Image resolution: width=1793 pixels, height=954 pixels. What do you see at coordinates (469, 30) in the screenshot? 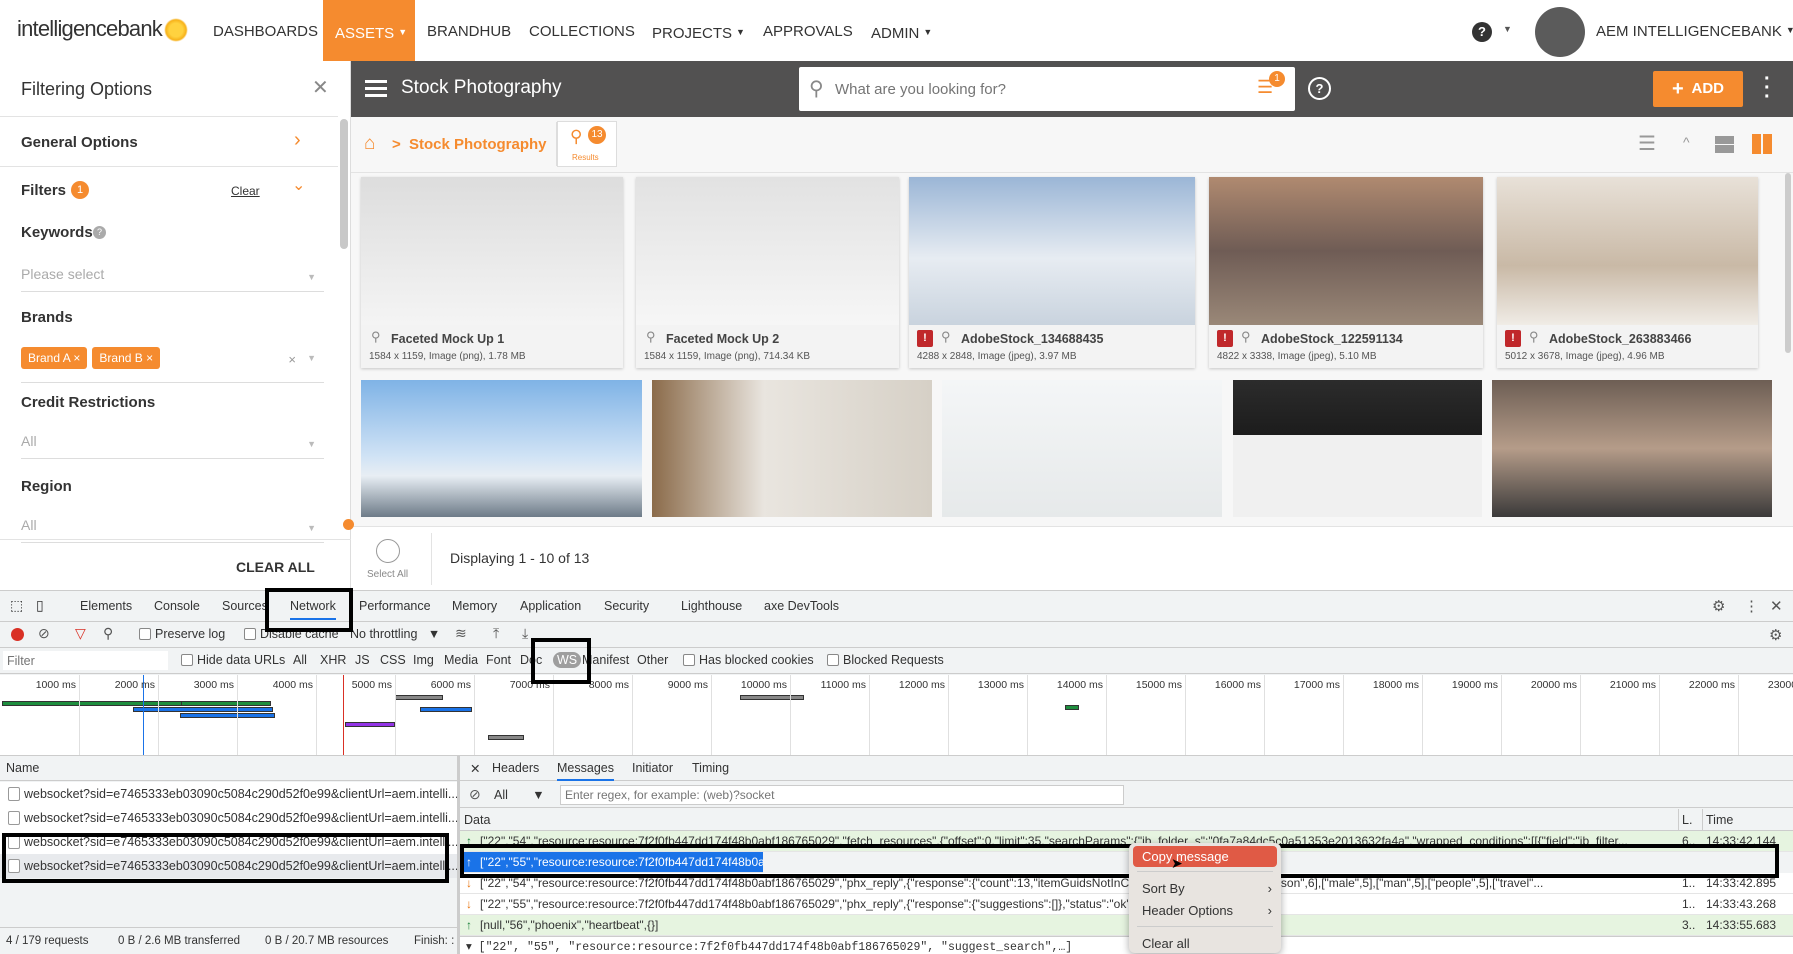
I see `nav-brandhub: BRANDHUB` at bounding box center [469, 30].